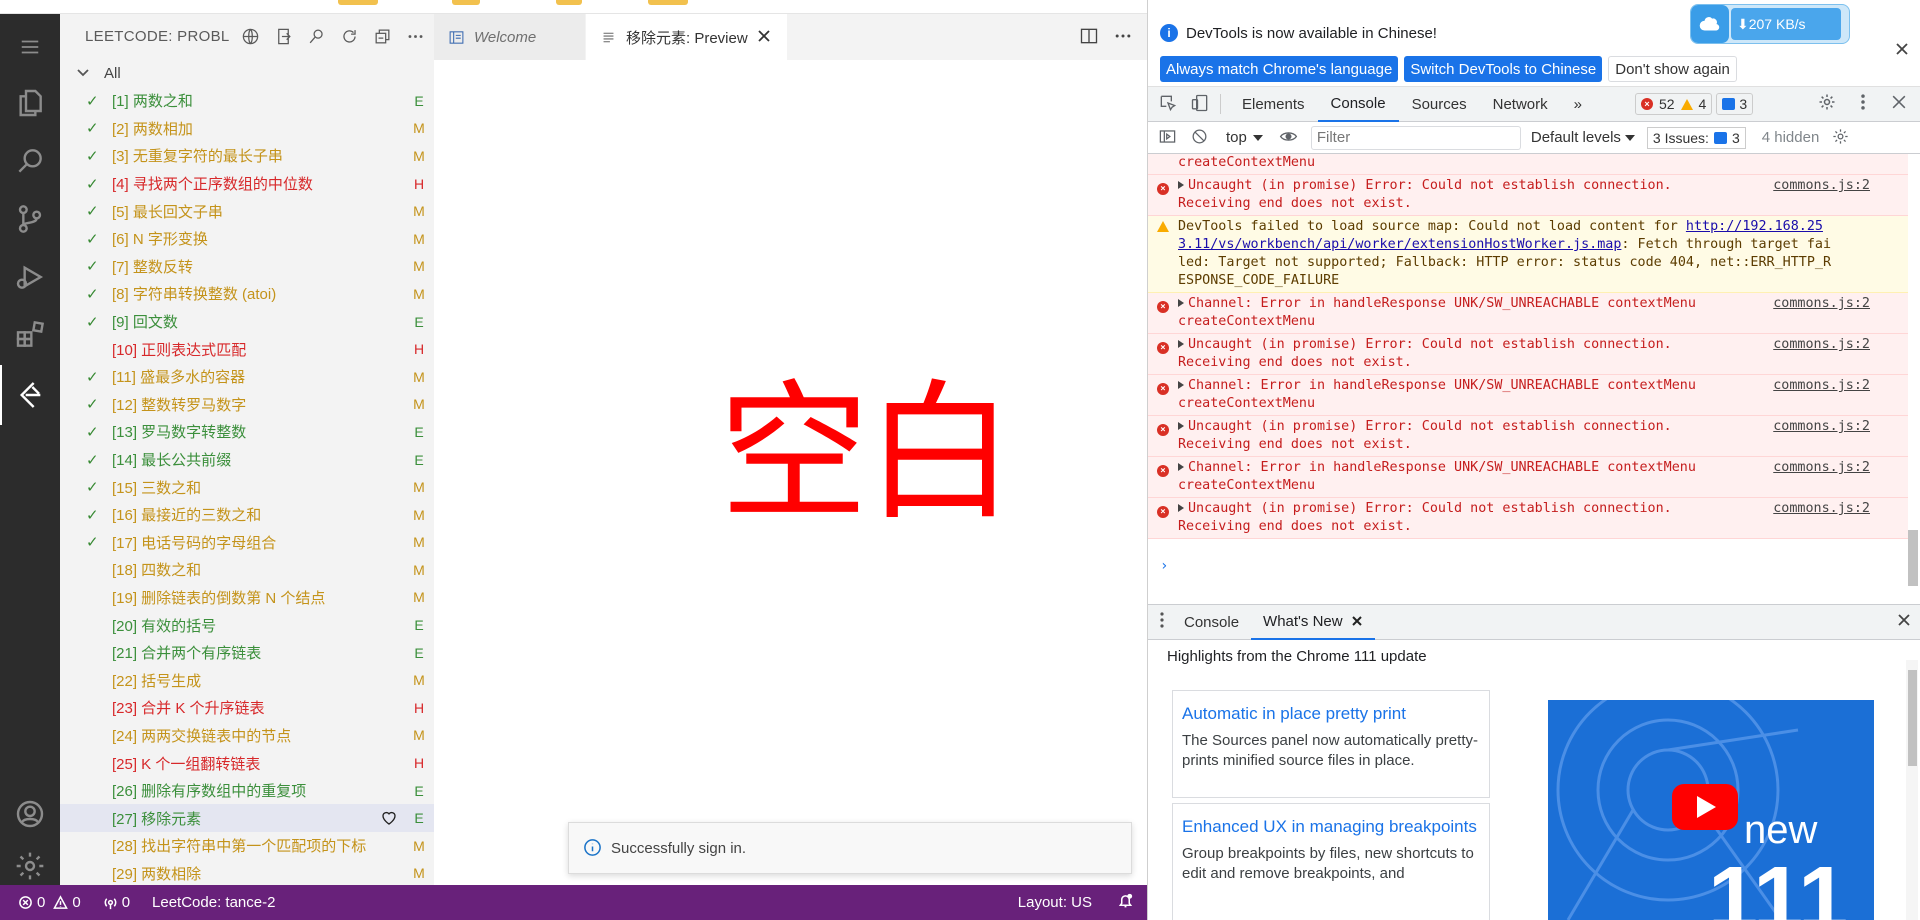  What do you see at coordinates (247, 846) in the screenshot?
I see `problem-item: [28] 找出字符串中第一个匹配项的下标 M` at bounding box center [247, 846].